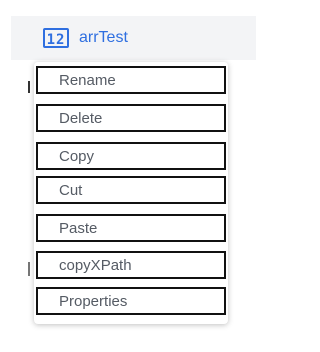 The width and height of the screenshot is (320, 352). I want to click on menu-item-copy-xpath: copyXPath, so click(131, 265).